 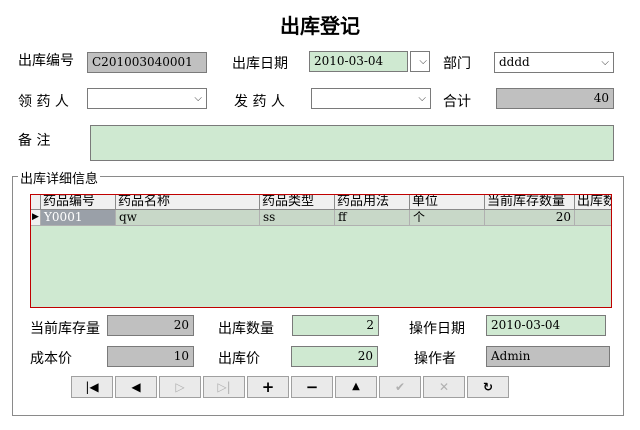 I want to click on price-label: 出库价, so click(x=239, y=359).